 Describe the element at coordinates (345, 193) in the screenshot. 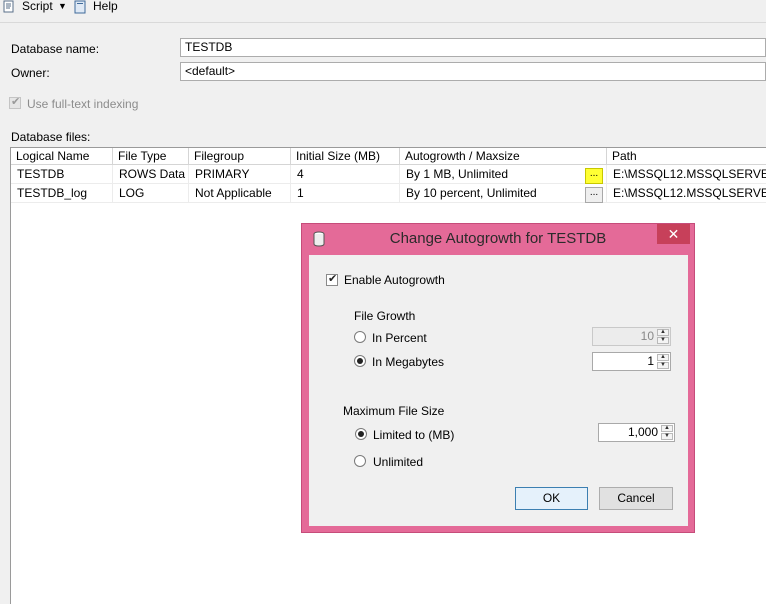

I see `cell-initial-size: 1` at that location.